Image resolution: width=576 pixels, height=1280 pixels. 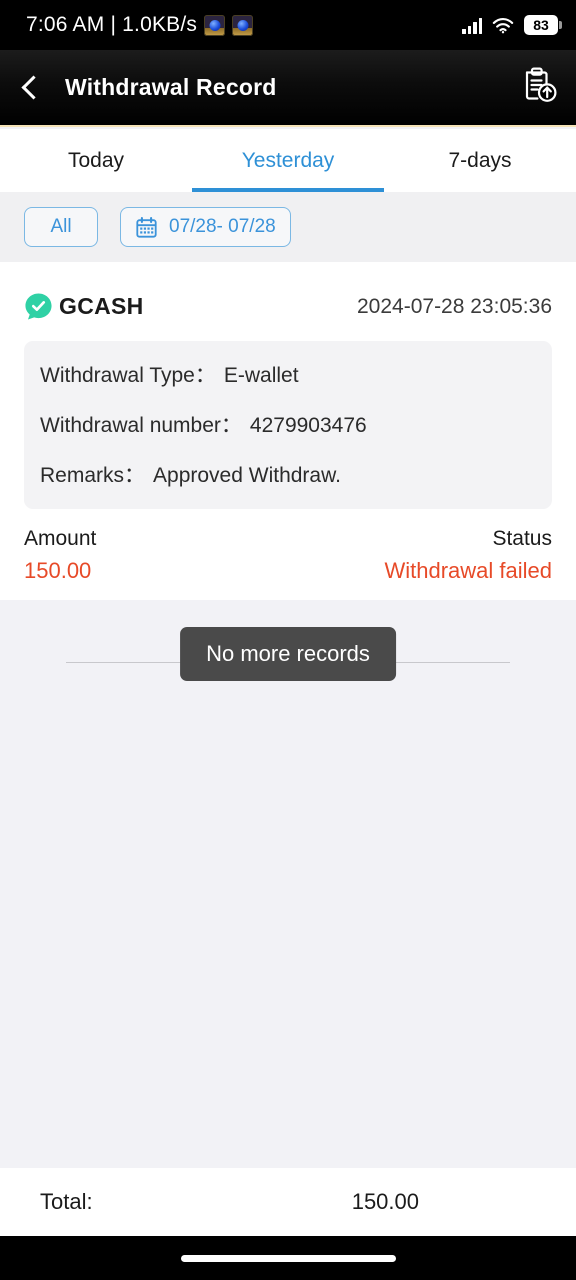 What do you see at coordinates (66, 1201) in the screenshot?
I see `total-label: Total:` at bounding box center [66, 1201].